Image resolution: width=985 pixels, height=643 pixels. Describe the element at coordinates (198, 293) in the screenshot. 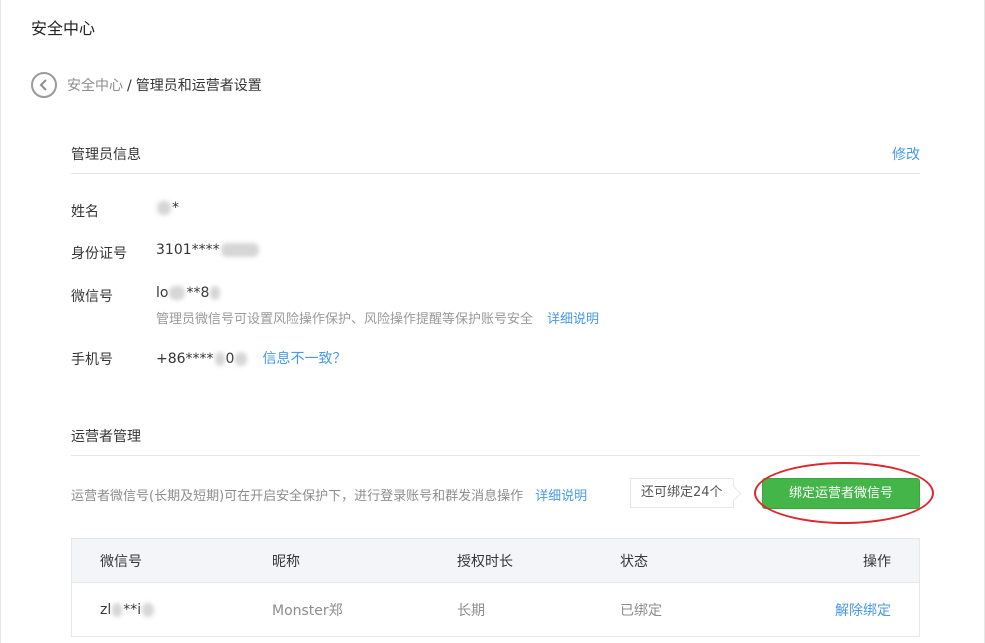

I see `wechat-value-suffix: **8` at that location.